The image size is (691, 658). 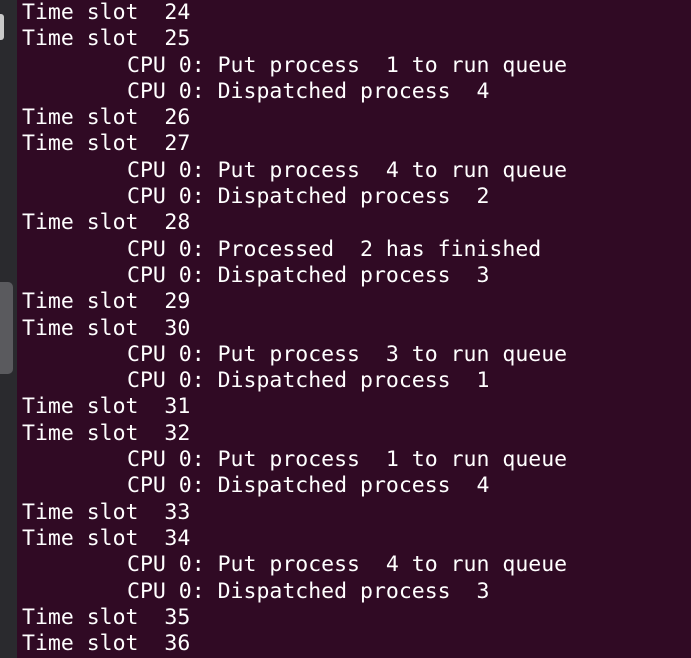 I want to click on scrollbar-thumb, so click(x=6, y=328).